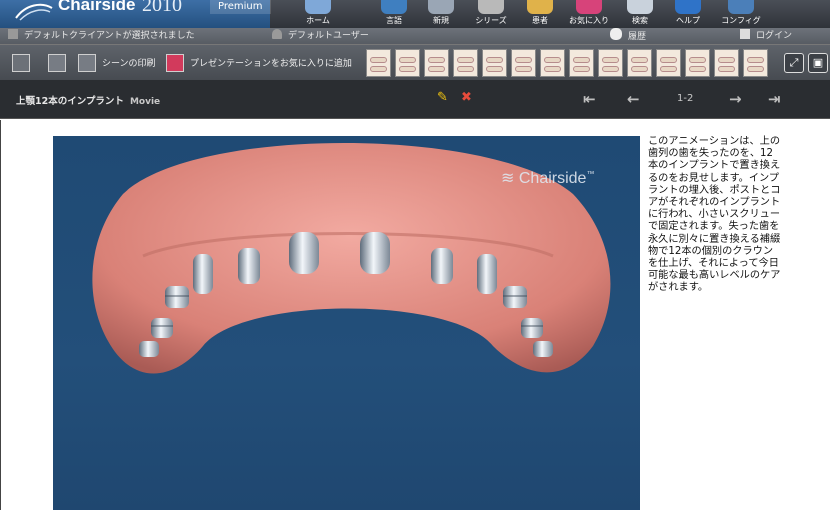 This screenshot has width=830, height=510. I want to click on scene-type: Movie, so click(145, 102).